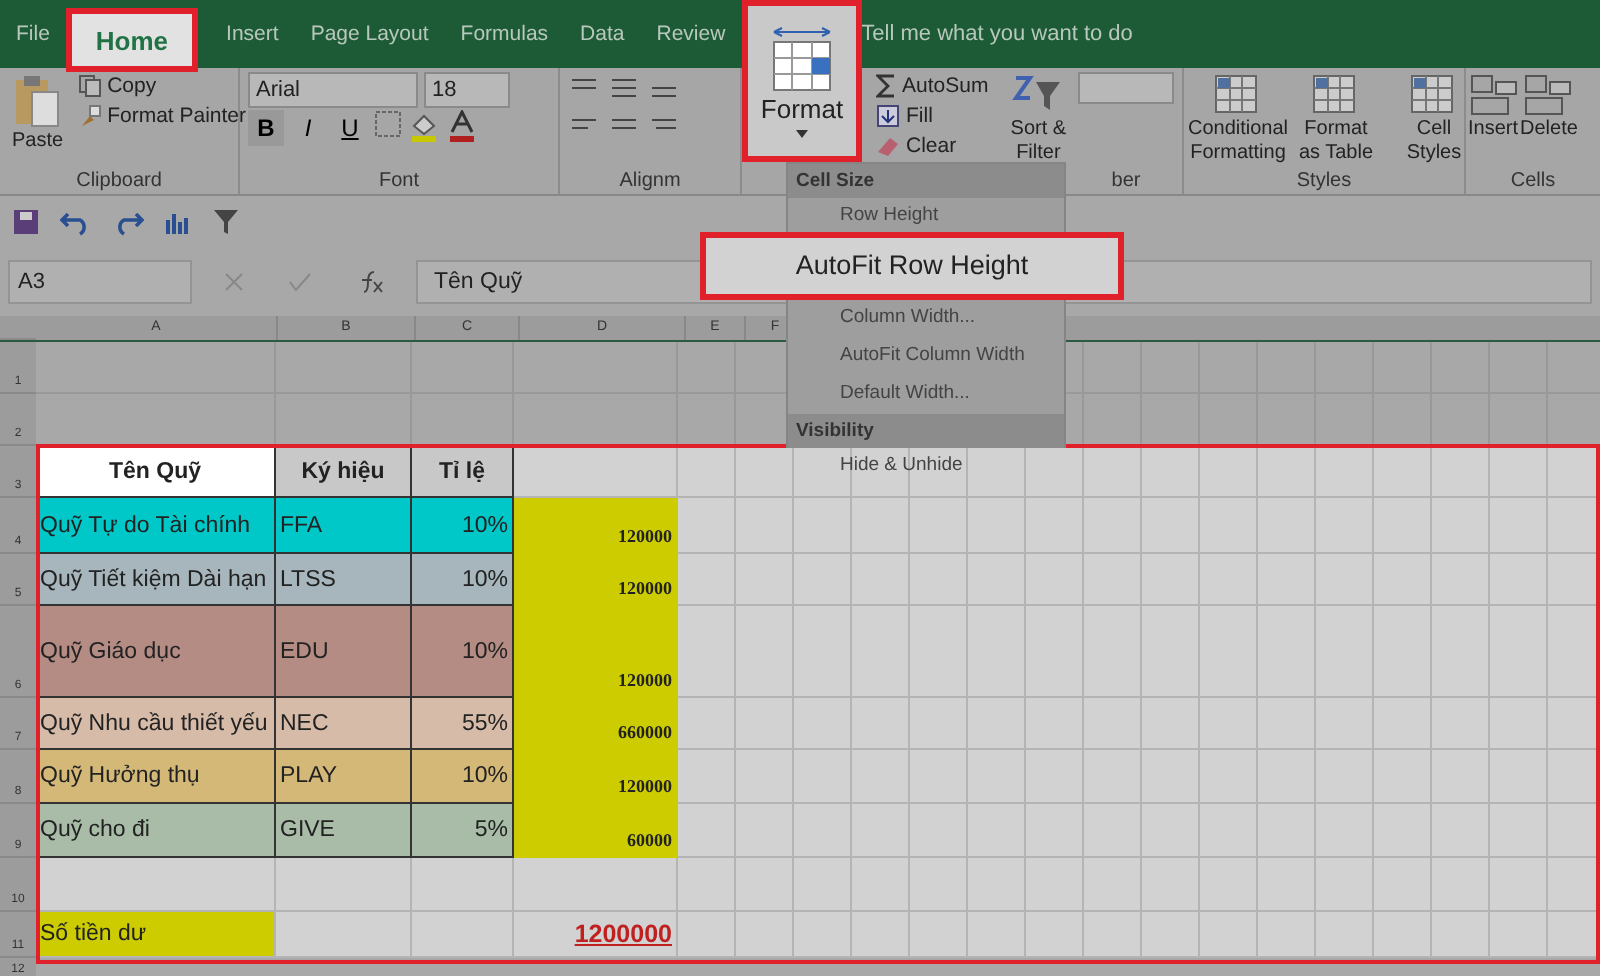  I want to click on table-cell: 55%, so click(463, 724).